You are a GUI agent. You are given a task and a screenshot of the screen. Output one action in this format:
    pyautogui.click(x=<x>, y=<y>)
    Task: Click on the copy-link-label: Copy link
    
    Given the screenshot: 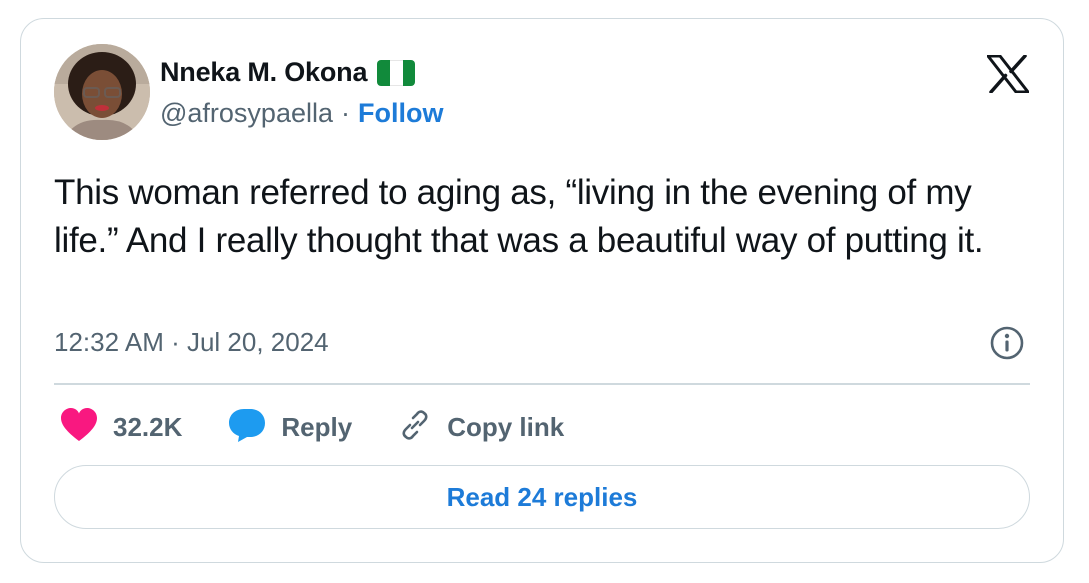 What is the action you would take?
    pyautogui.click(x=506, y=426)
    